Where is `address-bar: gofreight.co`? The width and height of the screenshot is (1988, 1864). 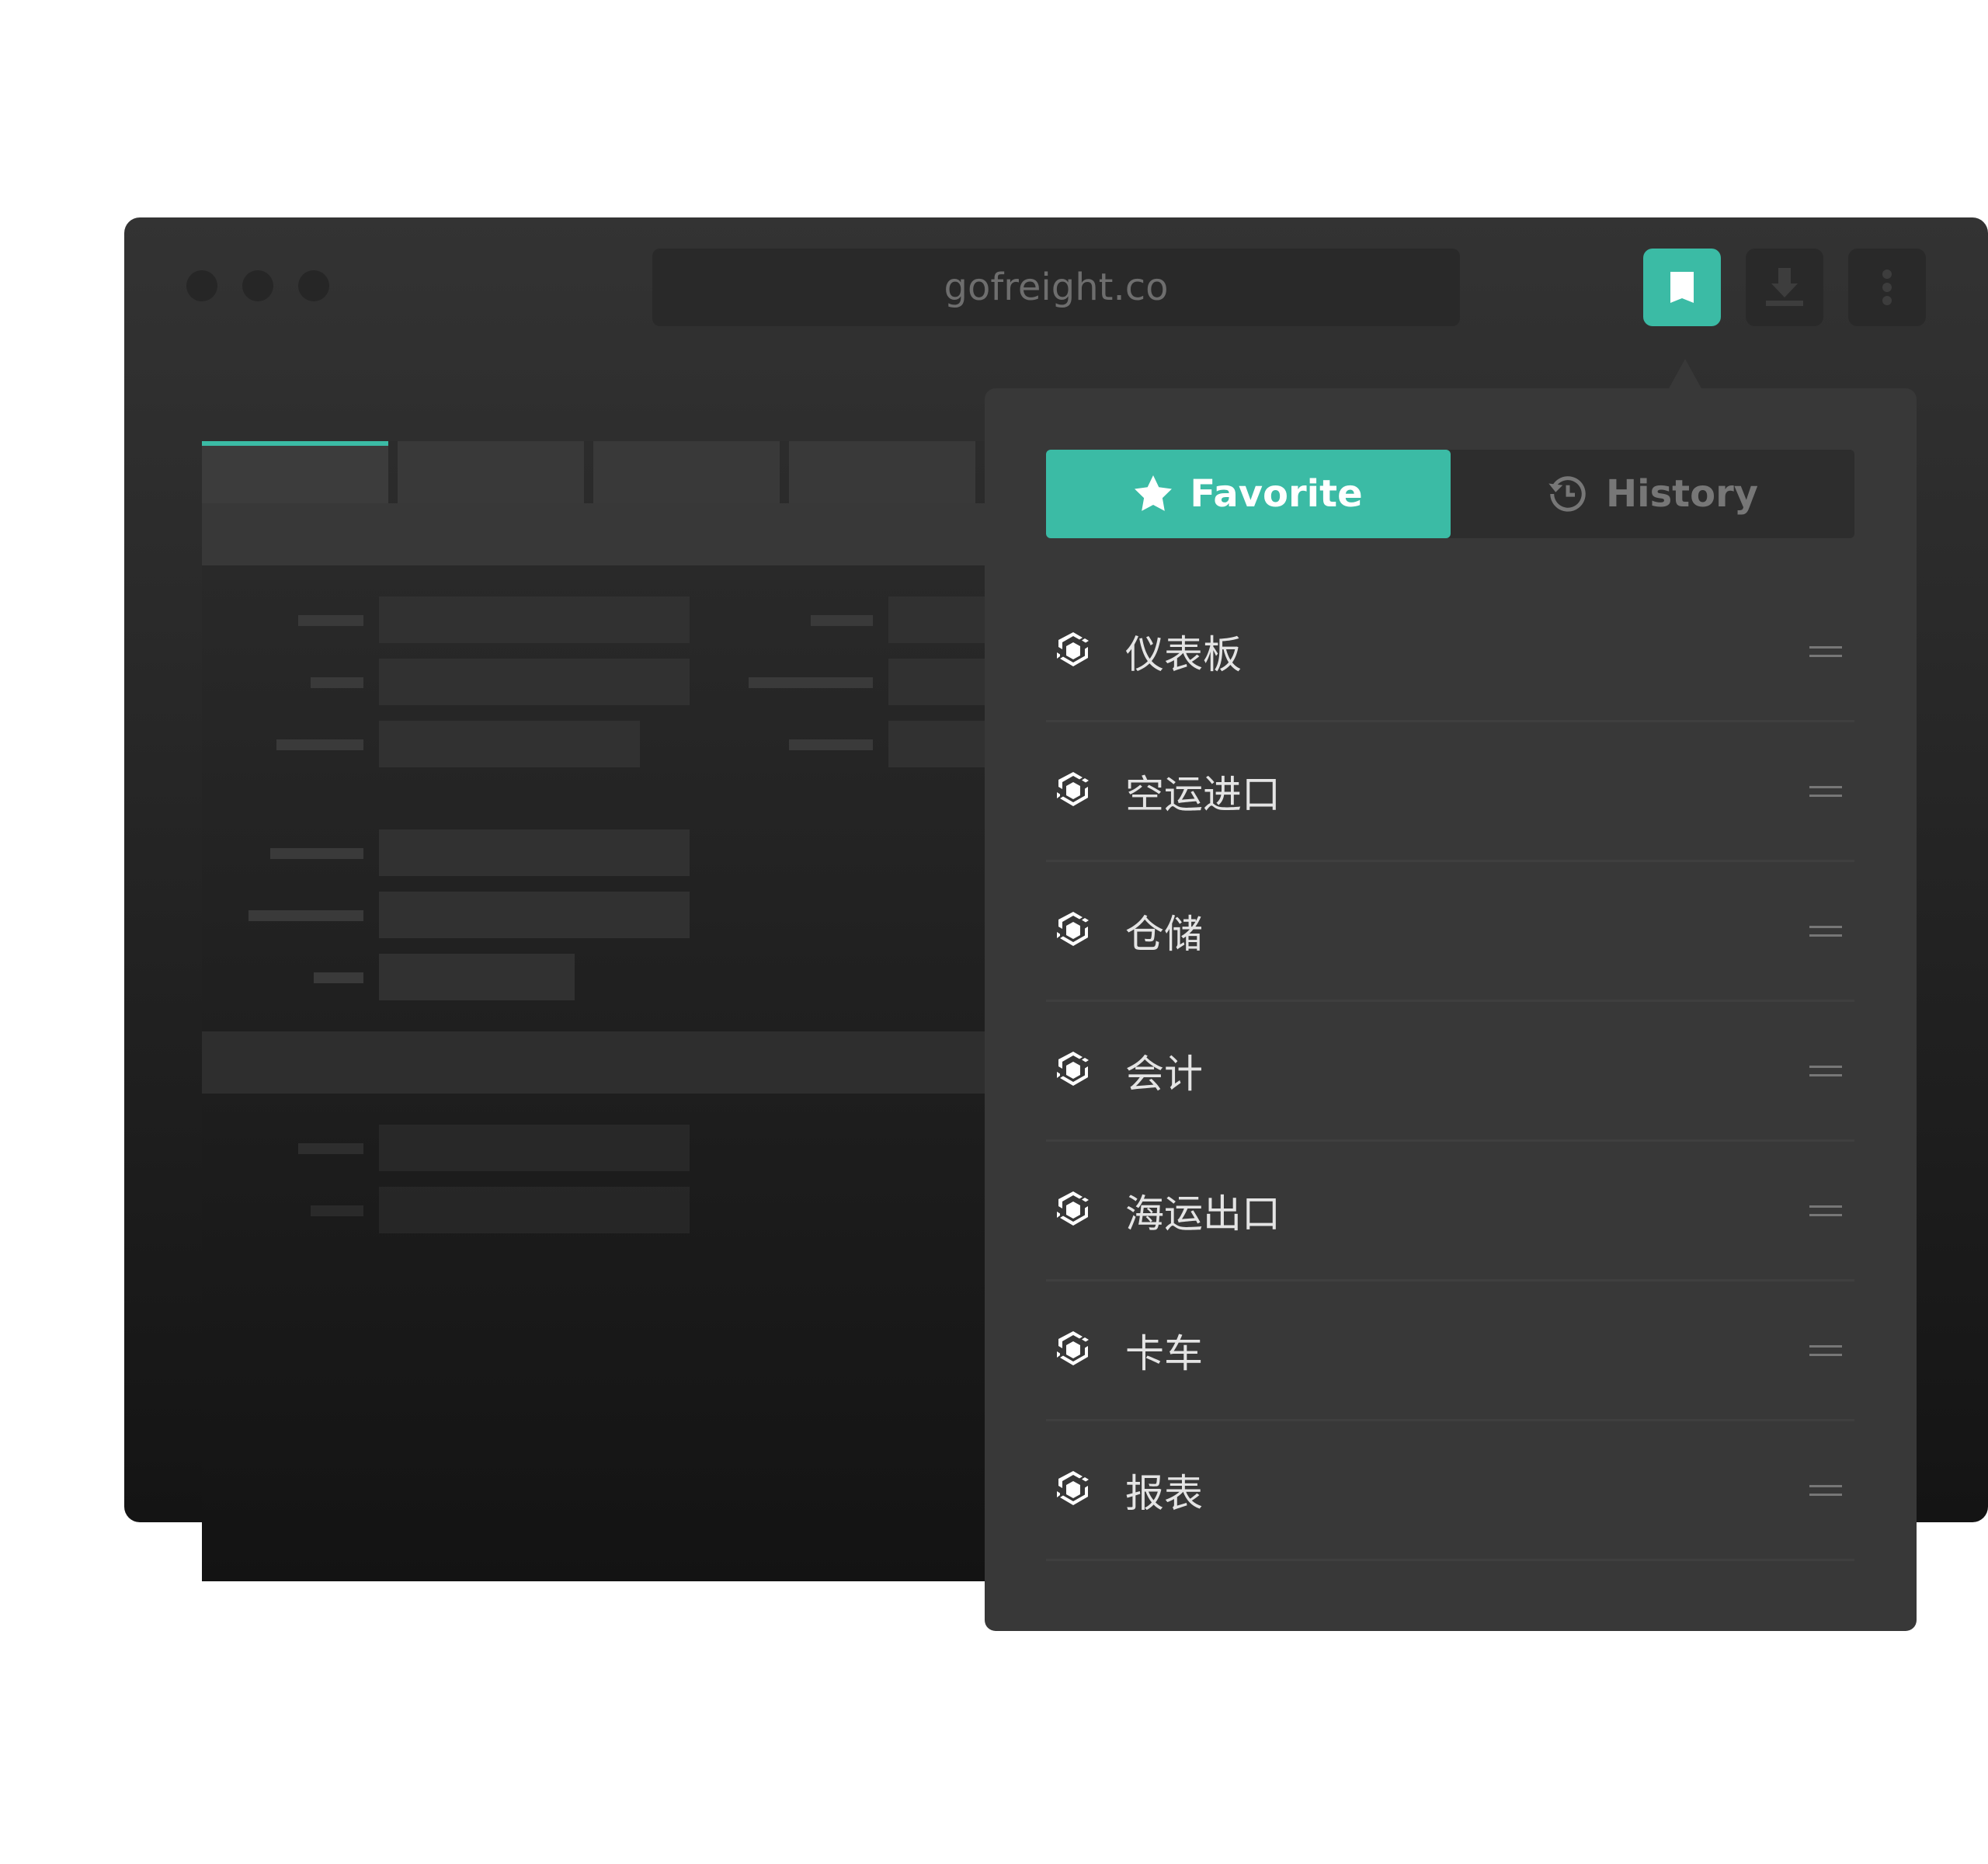 address-bar: gofreight.co is located at coordinates (1056, 287).